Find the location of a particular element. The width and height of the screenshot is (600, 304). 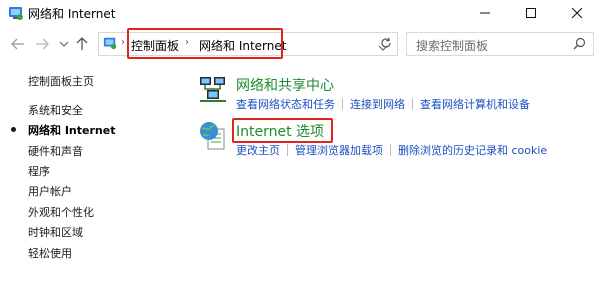

change-homepage-link: 更改主页 is located at coordinates (258, 150).